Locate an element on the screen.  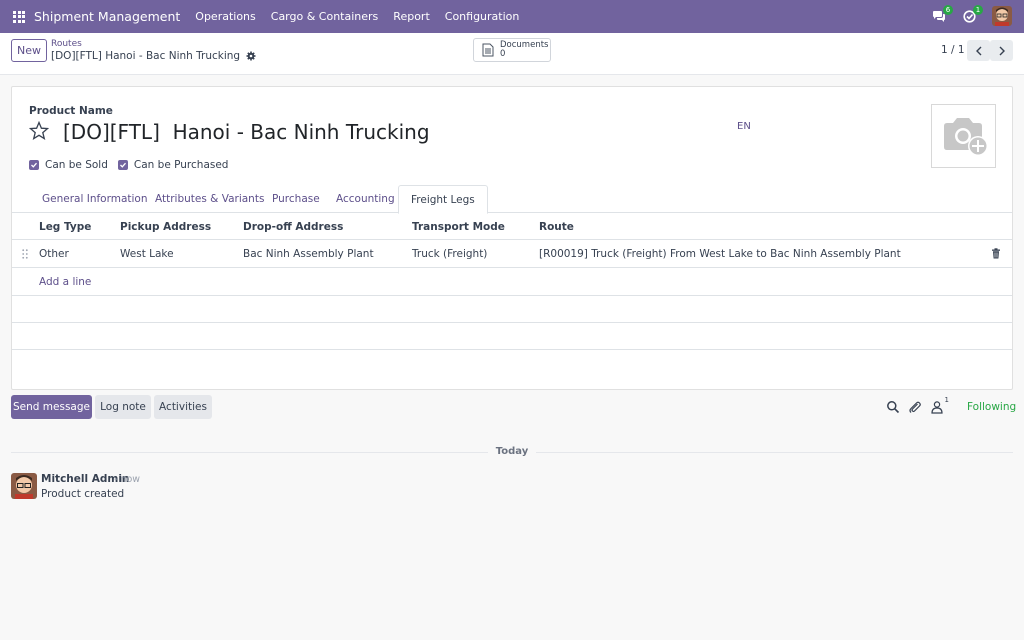
app-brand: Shipment Management is located at coordinates (107, 16).